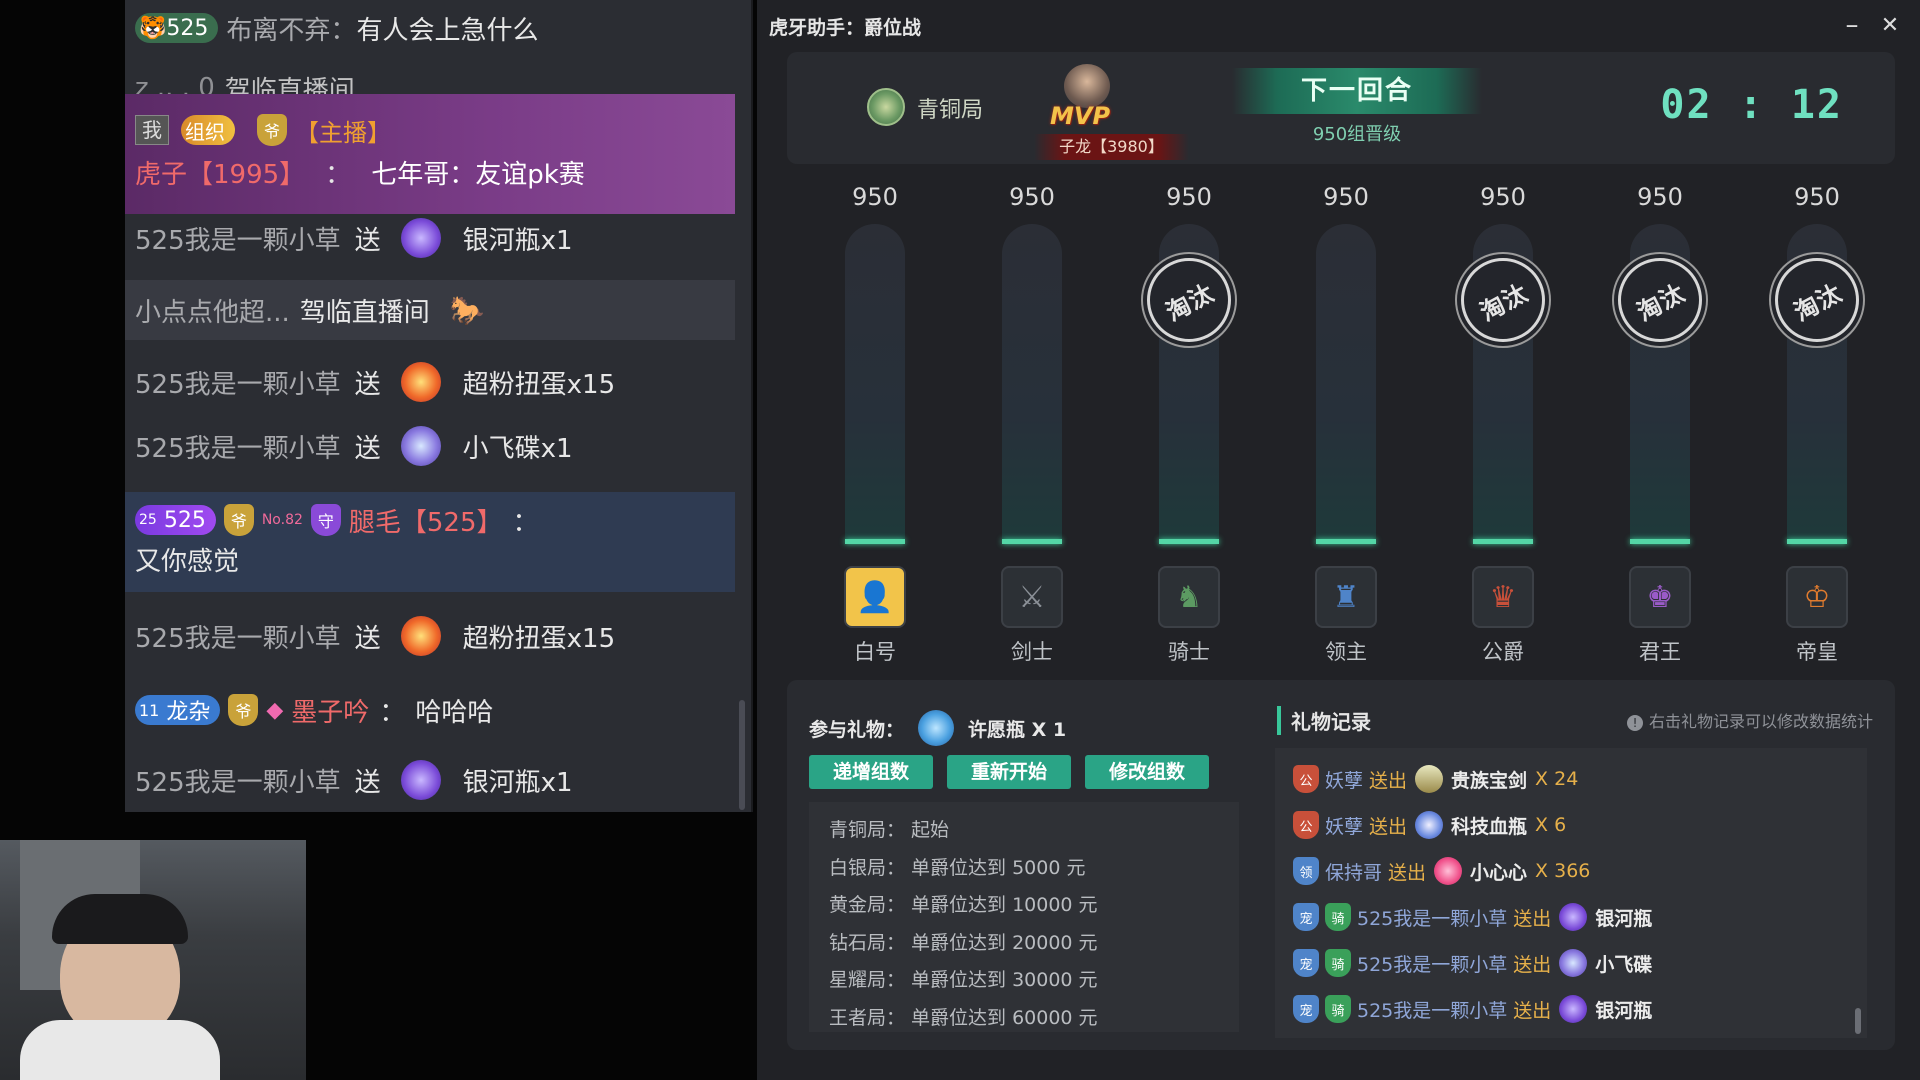 The width and height of the screenshot is (1920, 1080). I want to click on fan-level-badge: 25 525, so click(175, 520).